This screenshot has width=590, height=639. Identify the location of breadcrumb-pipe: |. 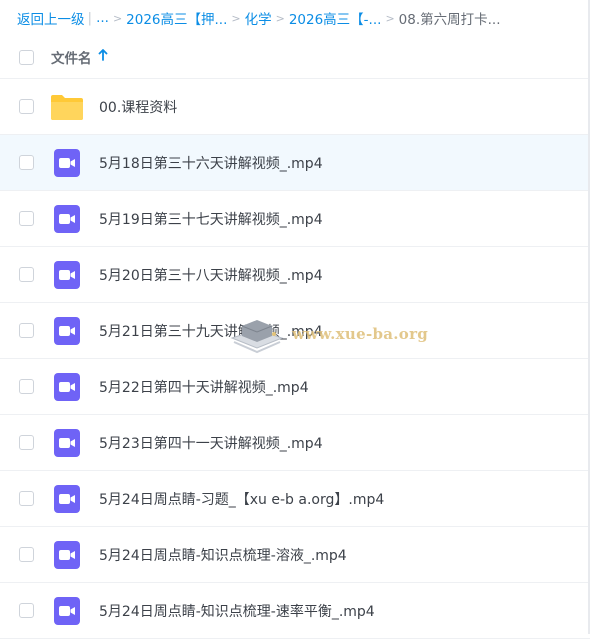
(90, 18).